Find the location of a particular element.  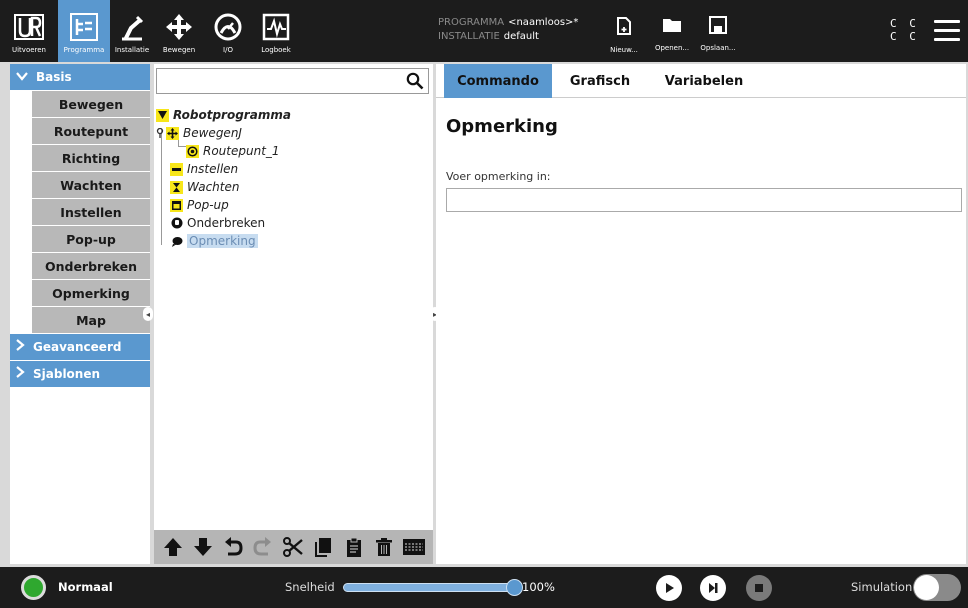

program-icon is located at coordinates (84, 27).